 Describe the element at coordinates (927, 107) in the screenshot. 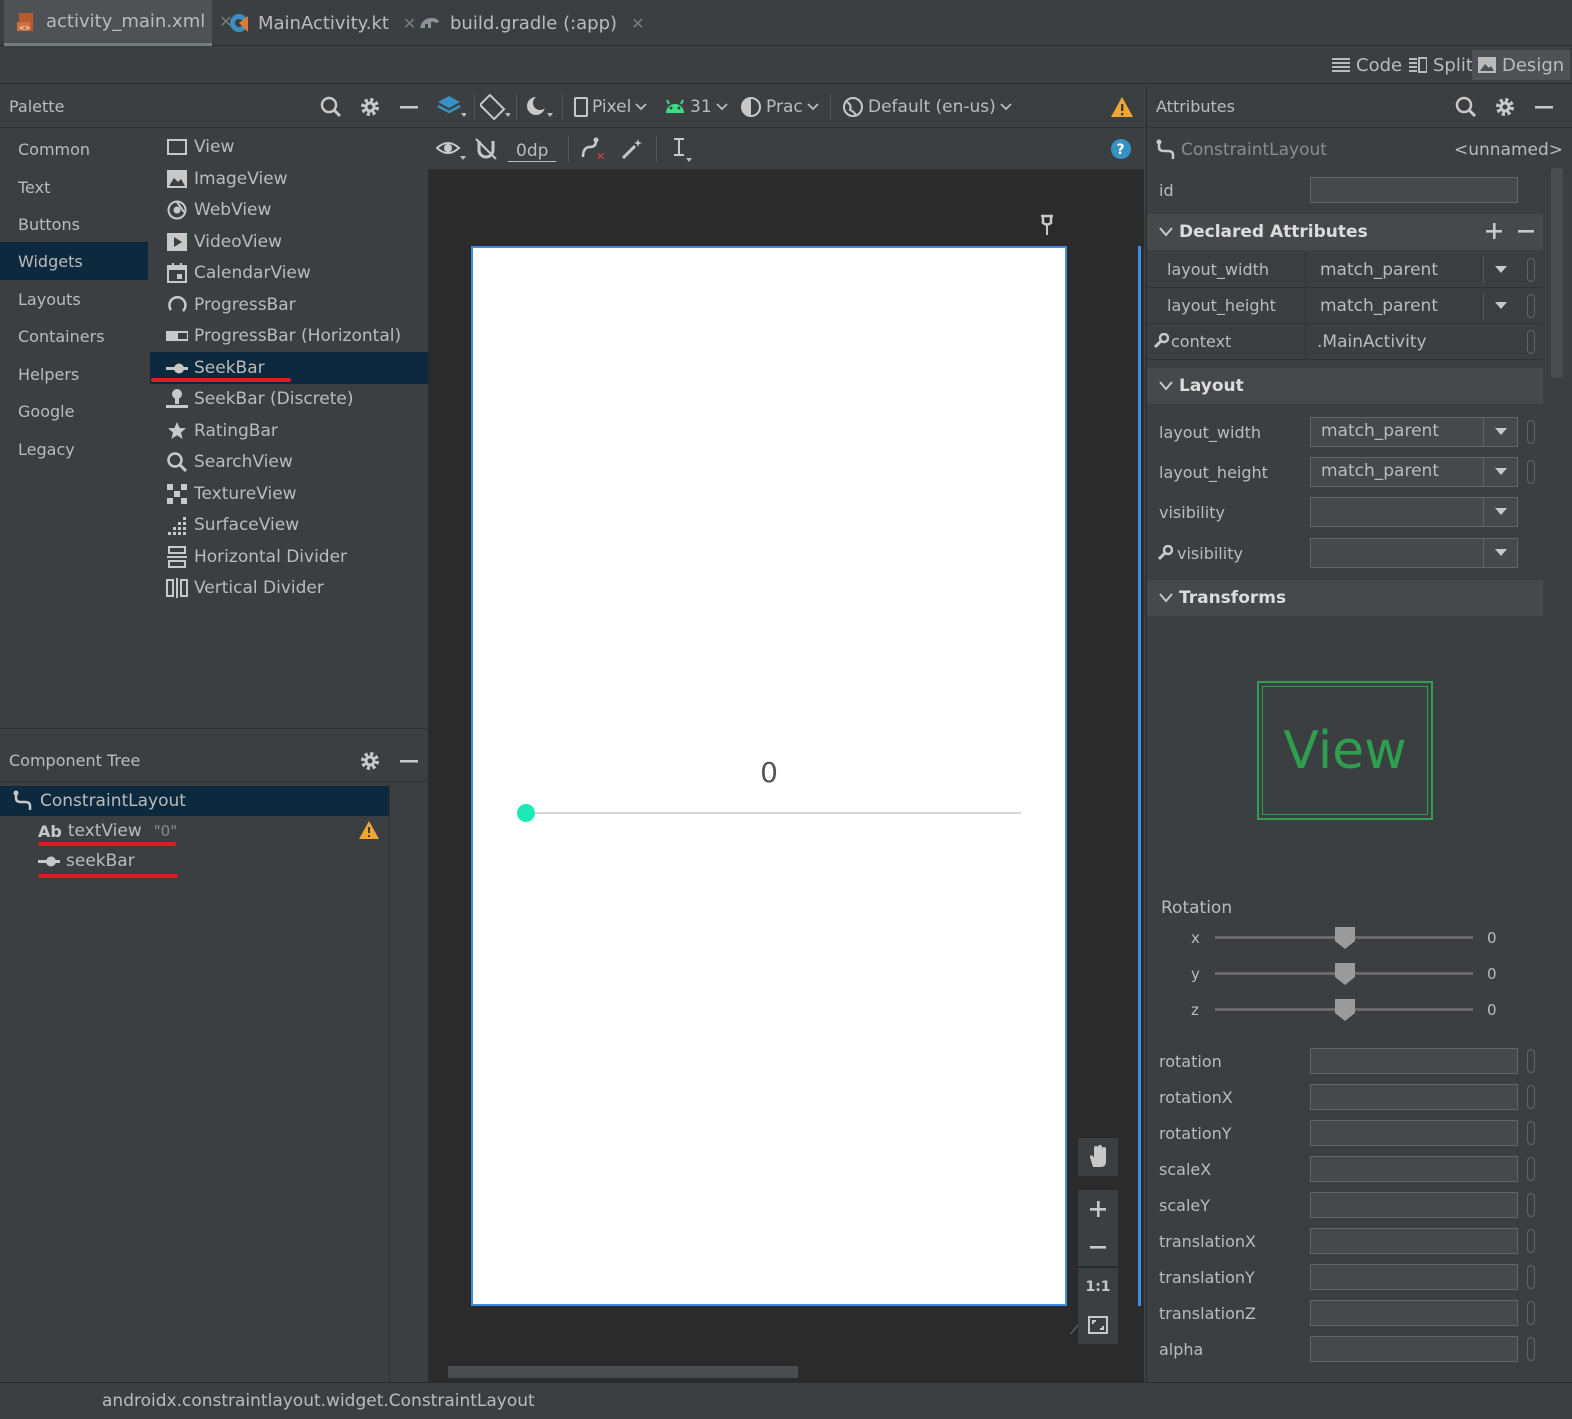

I see `locale-selector: Default (en-us)` at that location.